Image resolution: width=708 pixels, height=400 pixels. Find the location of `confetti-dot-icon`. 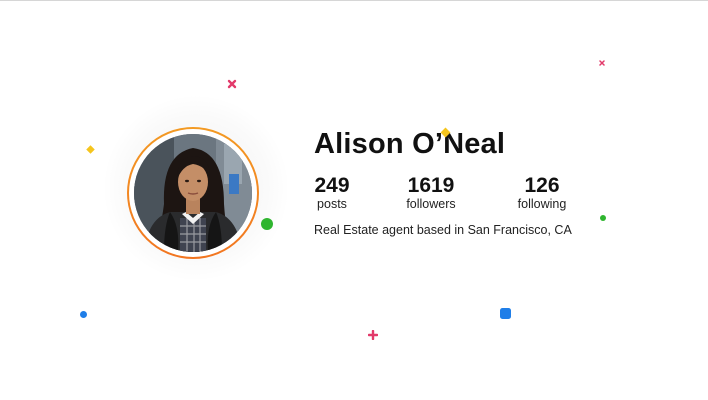

confetti-dot-icon is located at coordinates (267, 224).